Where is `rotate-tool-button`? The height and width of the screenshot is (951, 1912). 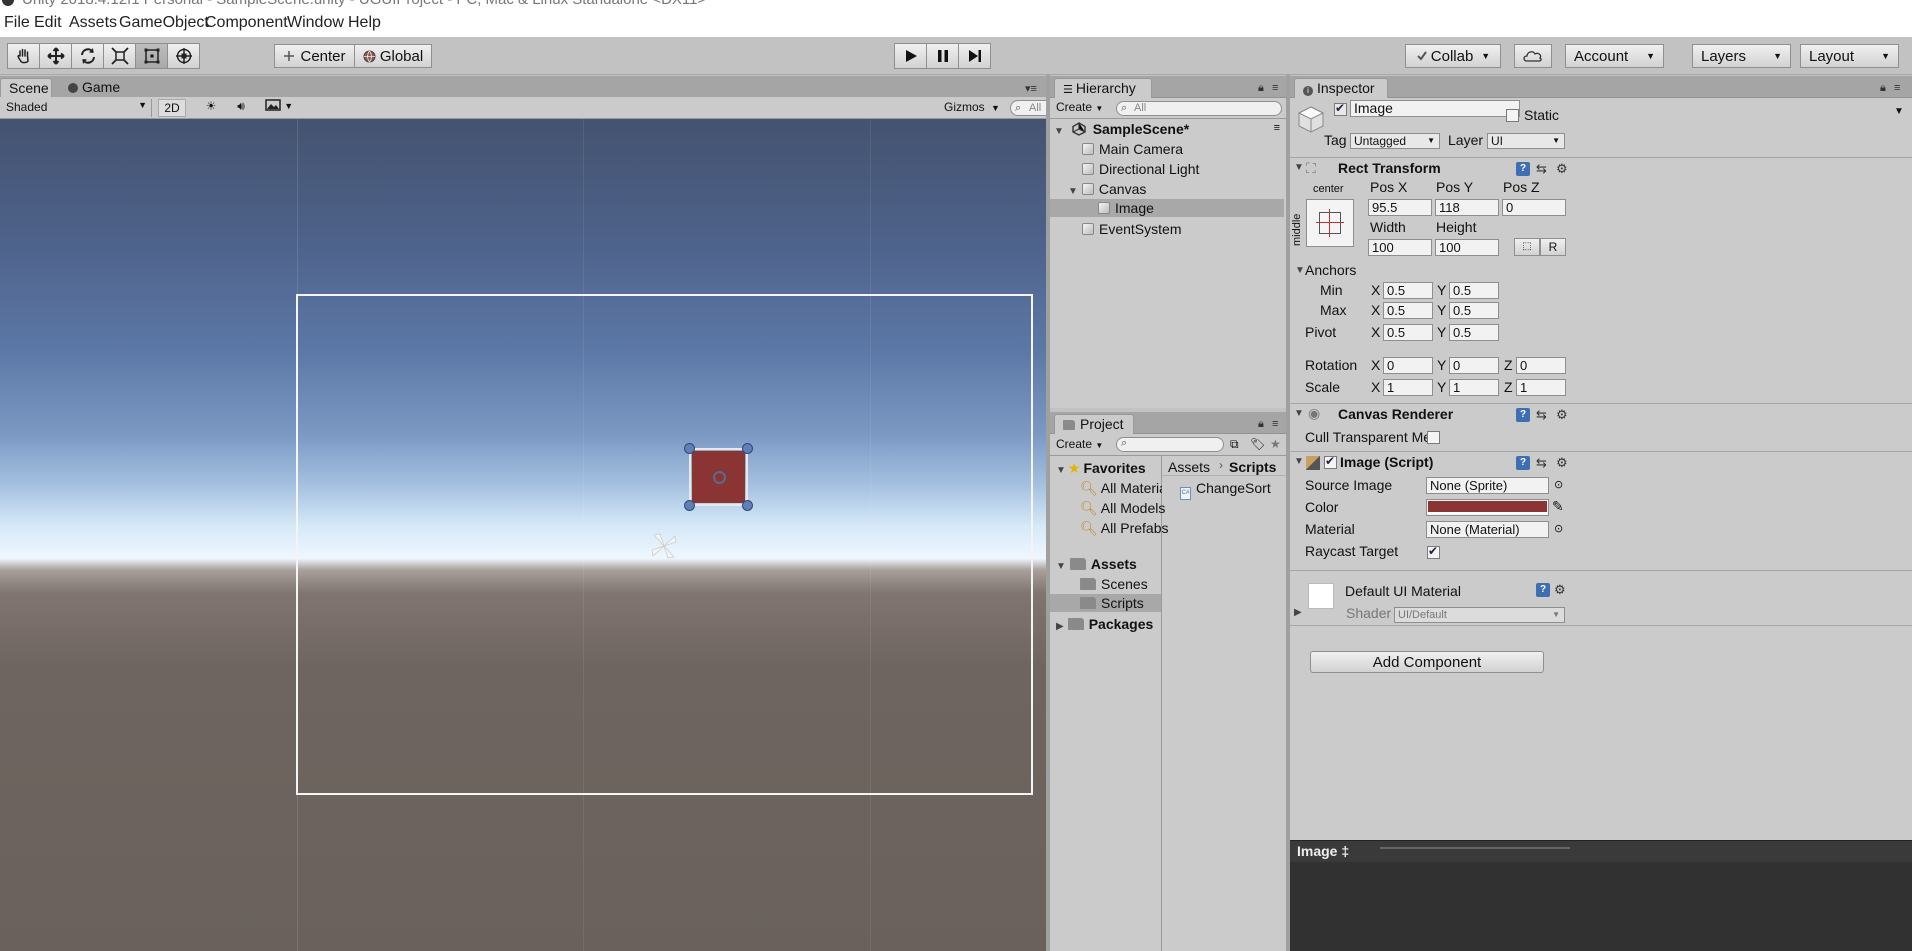 rotate-tool-button is located at coordinates (87, 56).